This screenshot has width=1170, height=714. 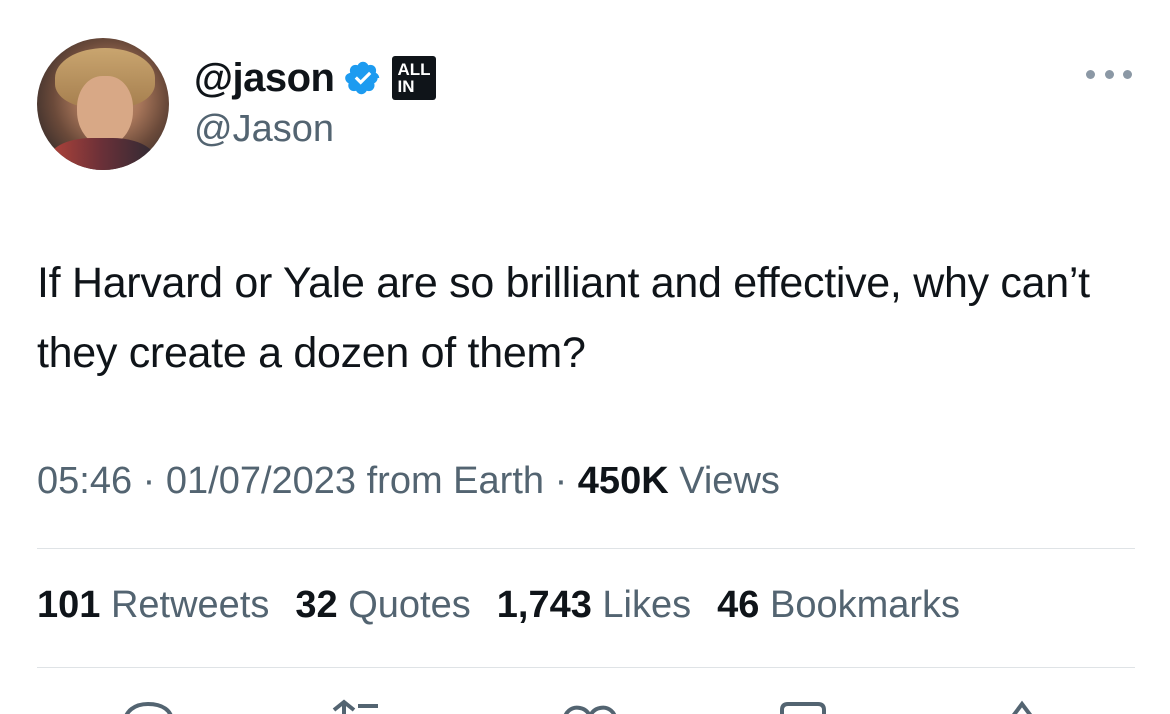 I want to click on likes-stat: 1,743 Likes, so click(x=594, y=605).